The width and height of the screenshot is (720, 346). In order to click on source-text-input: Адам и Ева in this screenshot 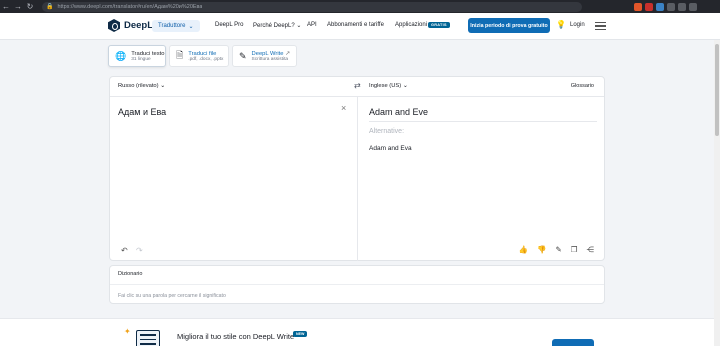, I will do `click(142, 112)`.